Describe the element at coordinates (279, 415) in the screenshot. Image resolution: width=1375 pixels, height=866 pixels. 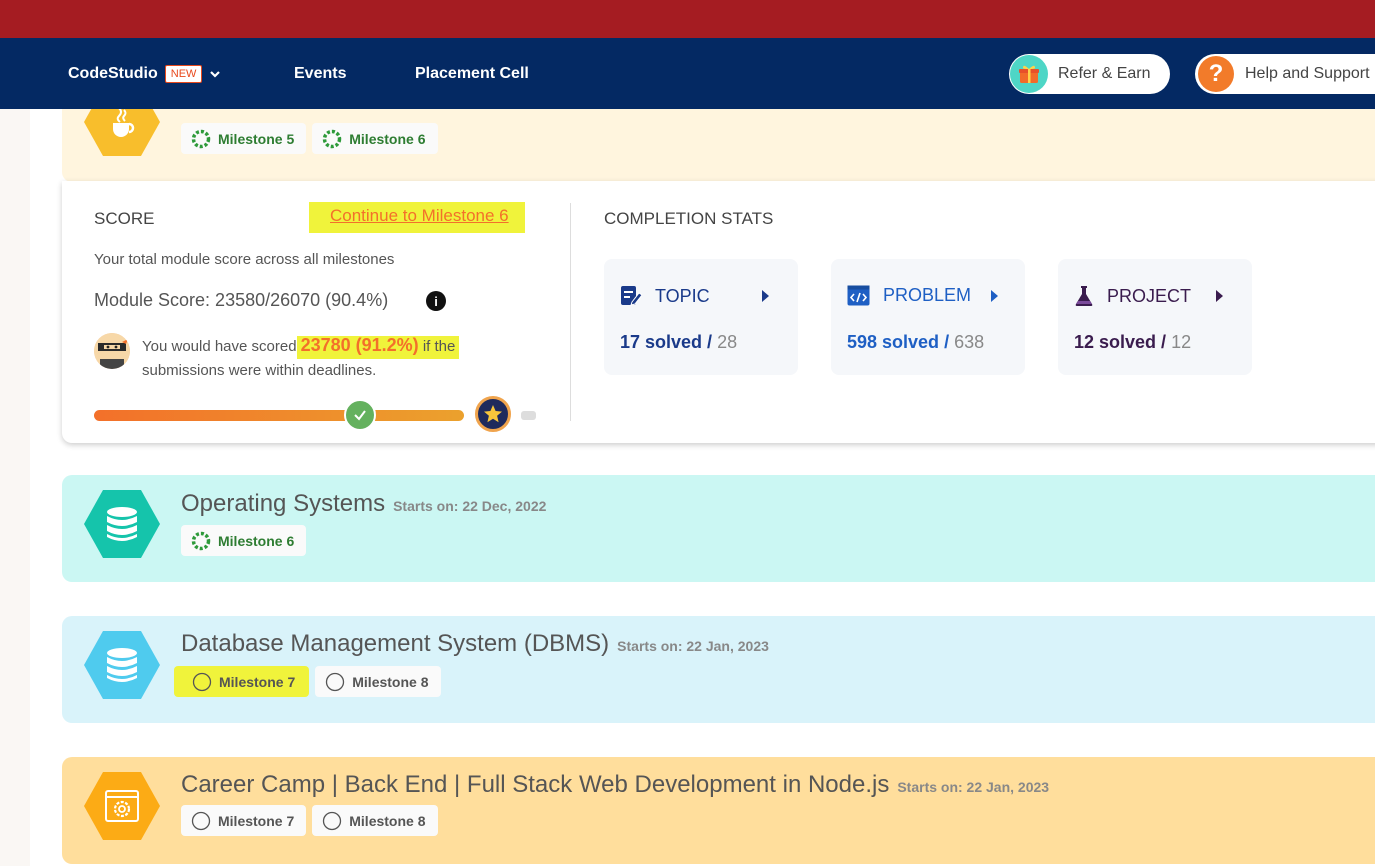
I see `progress-fill` at that location.